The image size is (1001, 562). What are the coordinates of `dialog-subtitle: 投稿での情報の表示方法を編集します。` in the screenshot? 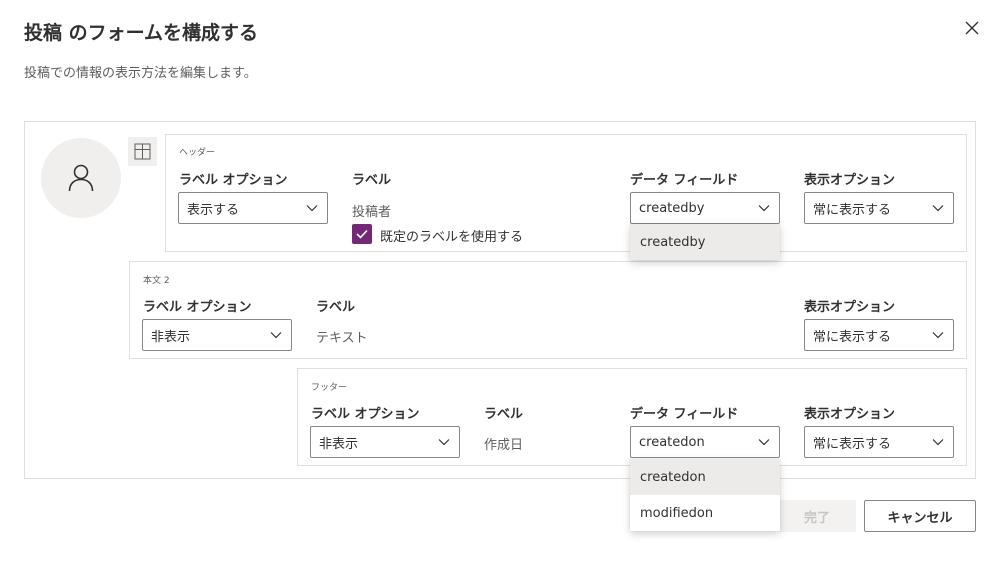 It's located at (140, 73).